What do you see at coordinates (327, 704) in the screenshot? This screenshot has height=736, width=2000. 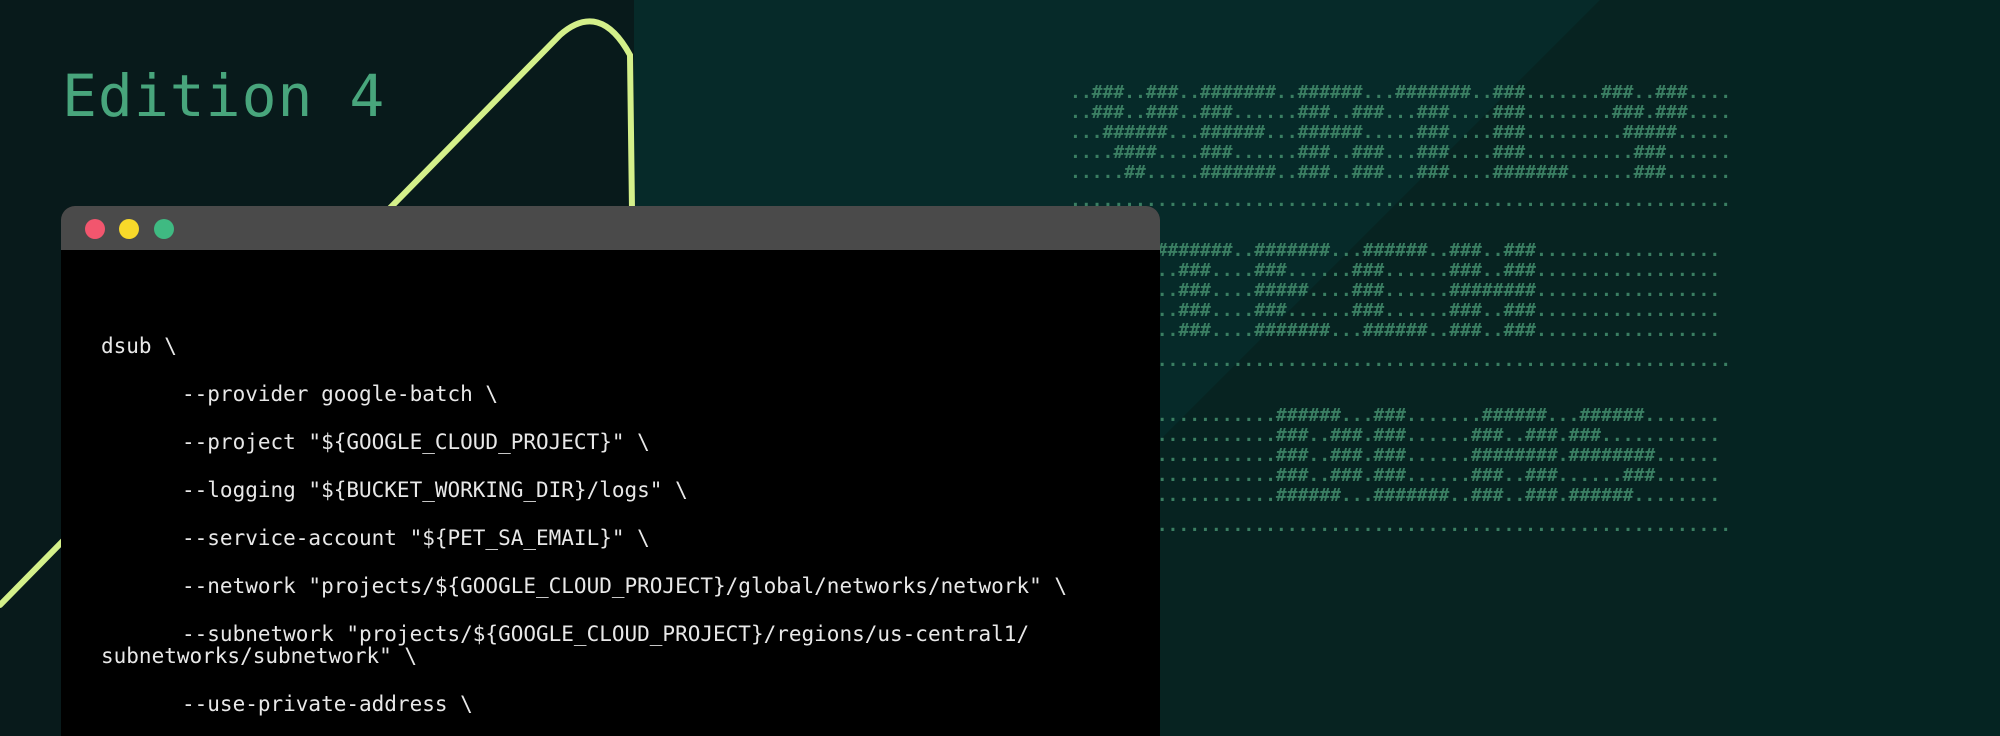 I see `code-line: --use-private-address \` at bounding box center [327, 704].